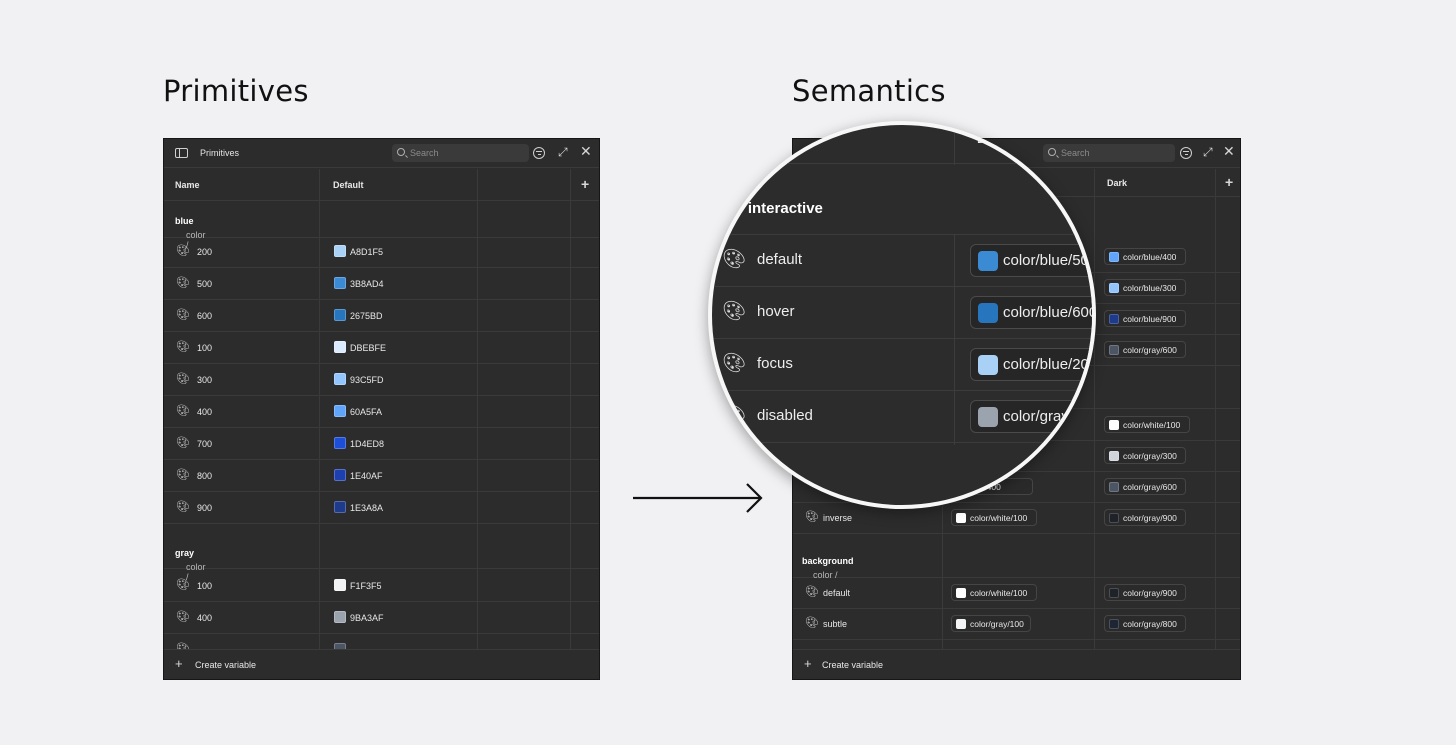  What do you see at coordinates (904, 365) in the screenshot?
I see `lens-variable-row: 🎨︎ focus color/blue/200` at bounding box center [904, 365].